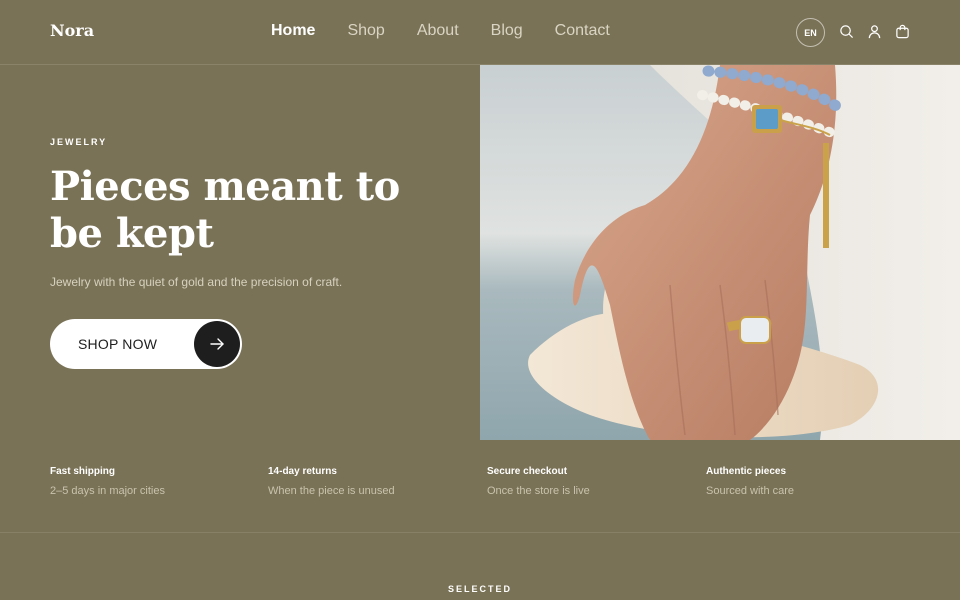 This screenshot has width=960, height=600. Describe the element at coordinates (750, 491) in the screenshot. I see `feature-desc: Sourced with care` at that location.